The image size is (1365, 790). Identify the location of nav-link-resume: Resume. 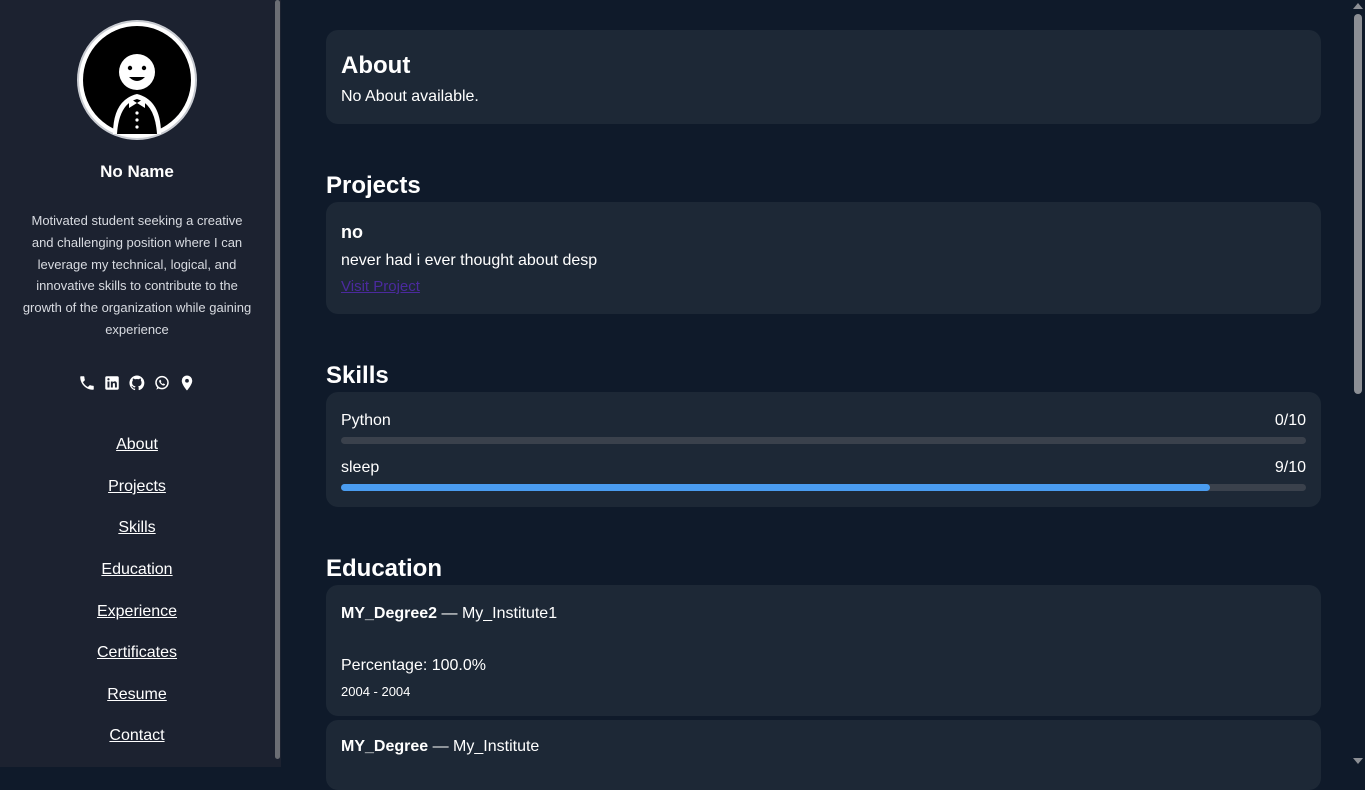
(137, 695).